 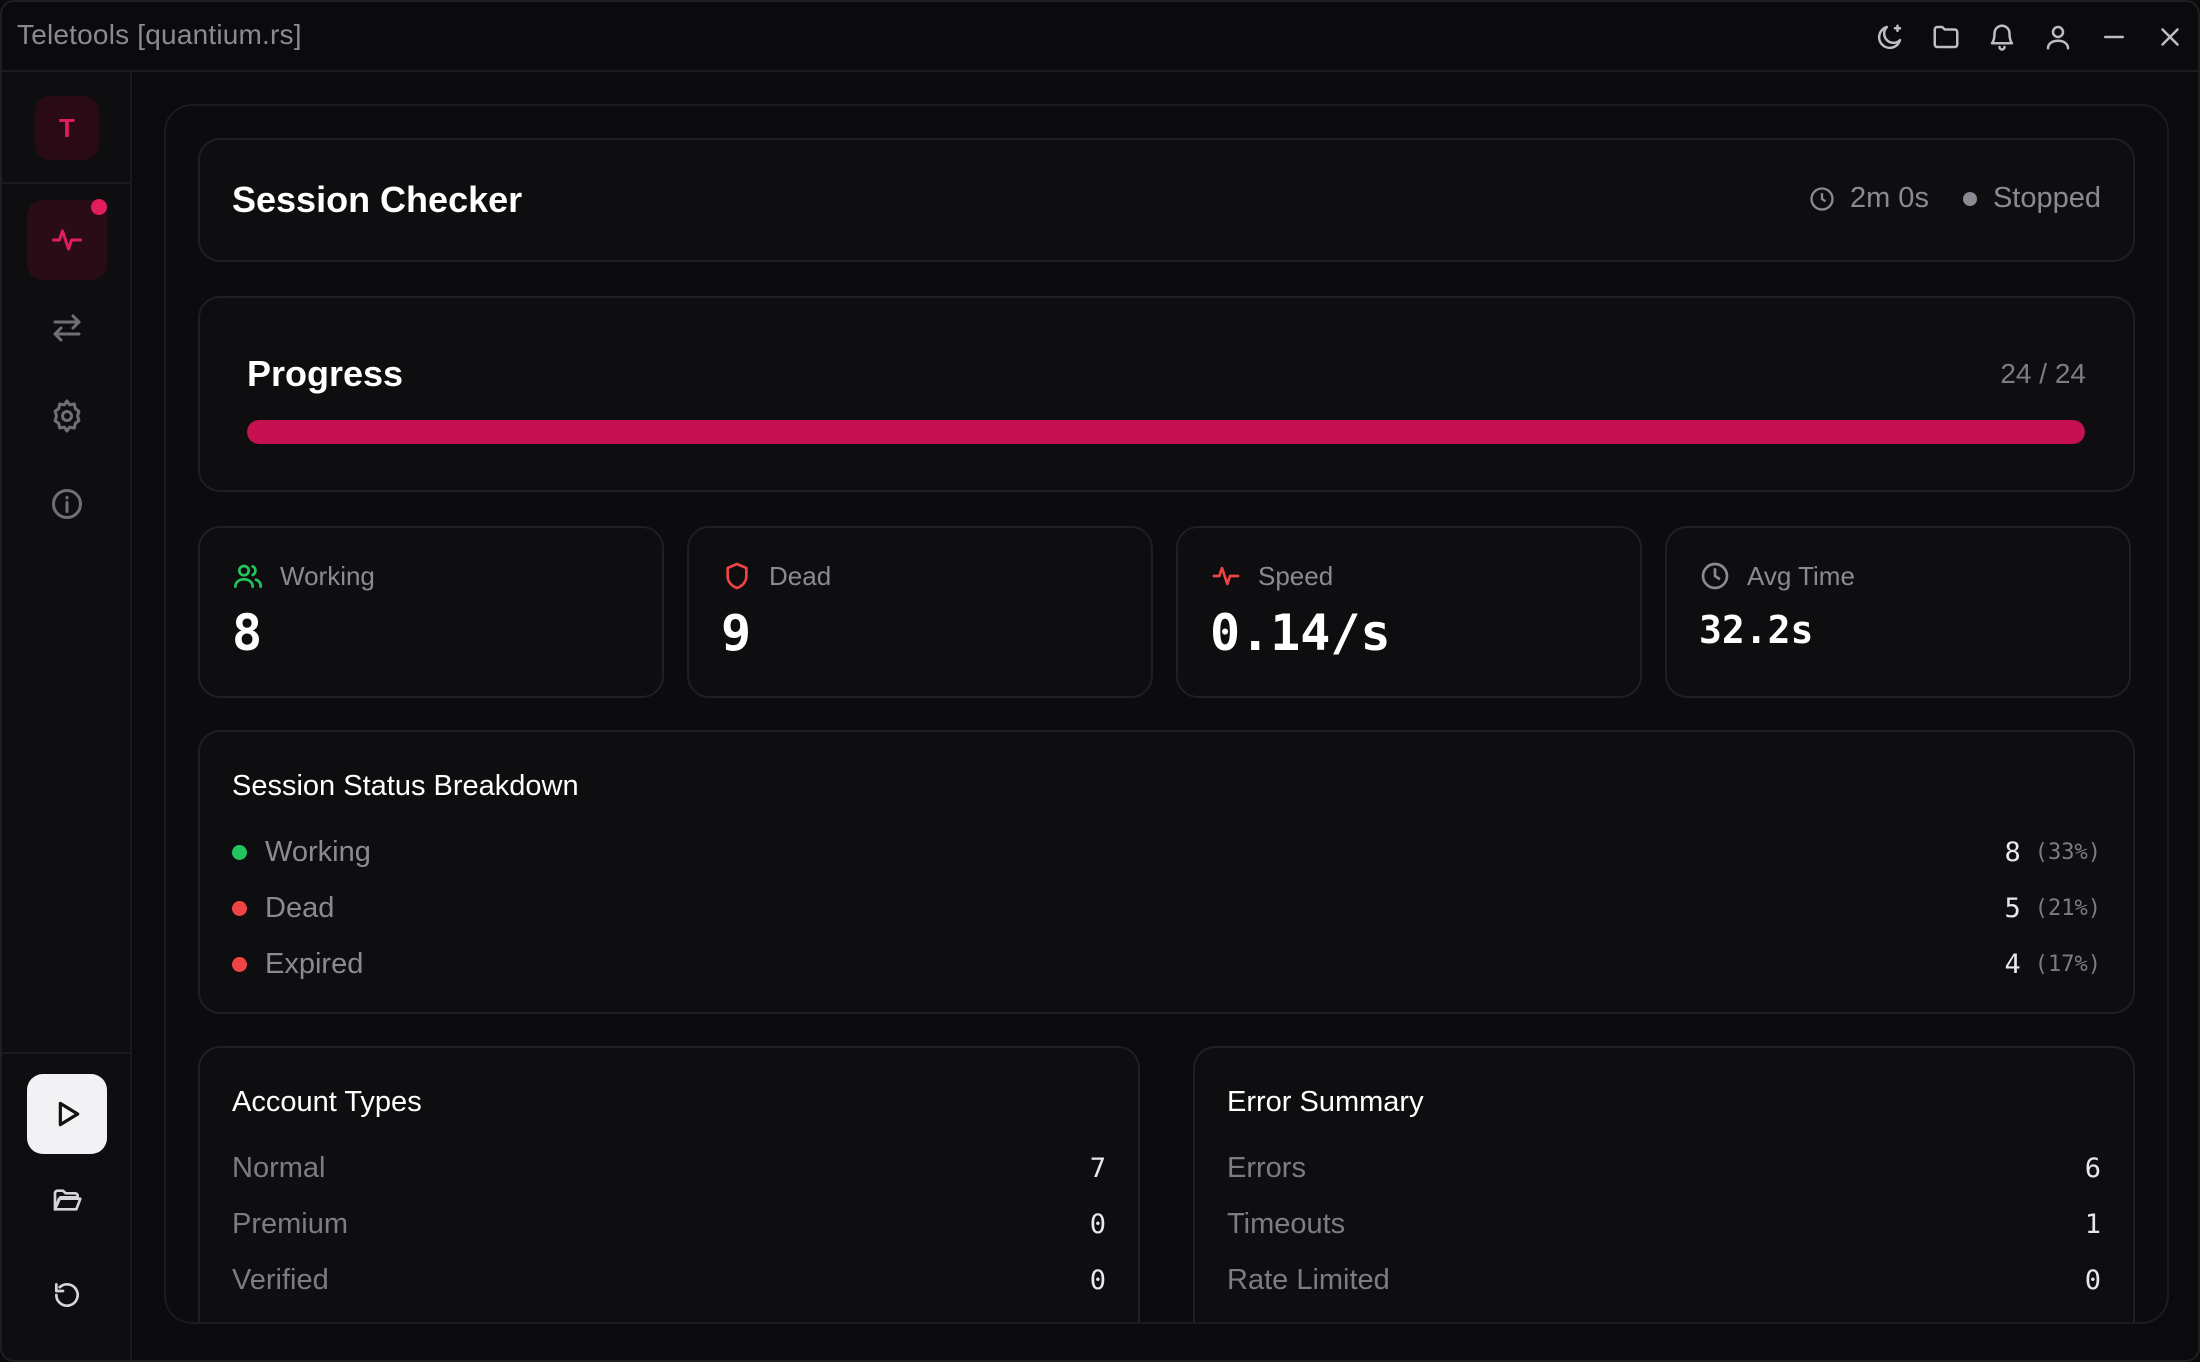 I want to click on titlebar-actions, so click(x=2030, y=37).